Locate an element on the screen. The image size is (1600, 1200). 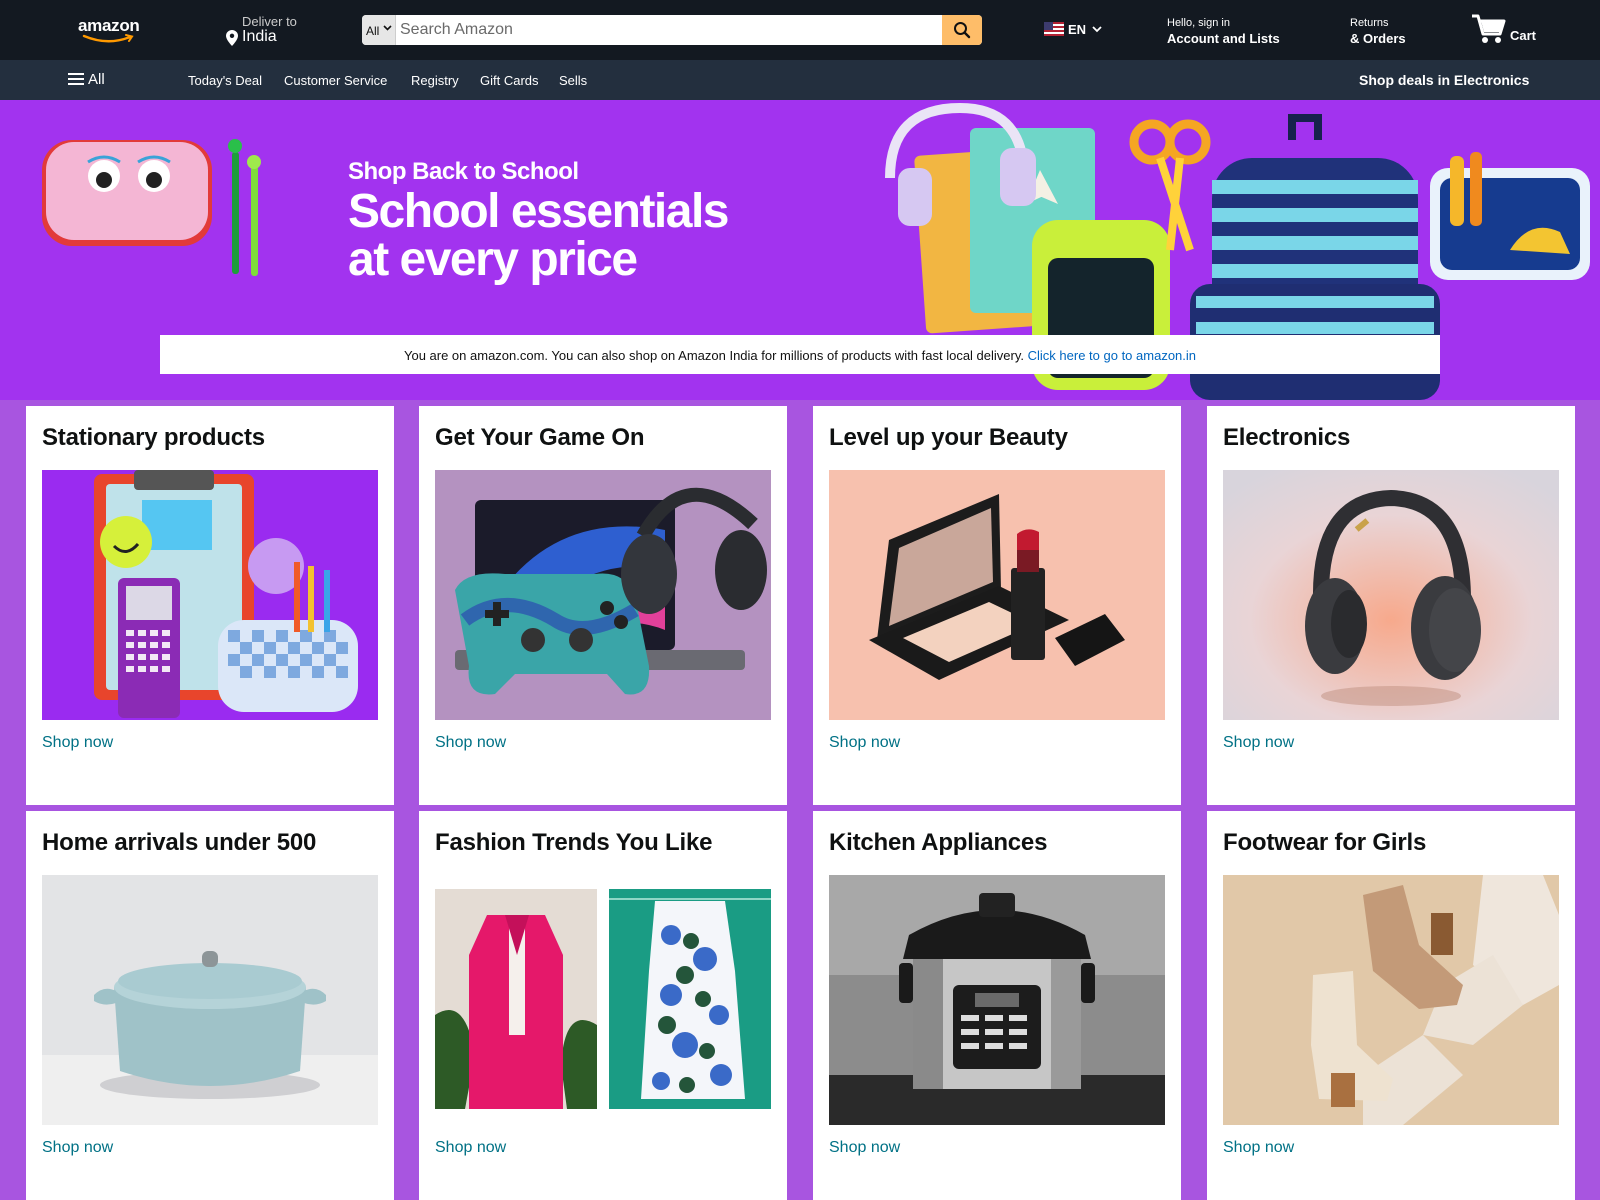
hamburger-icon is located at coordinates (76, 79).